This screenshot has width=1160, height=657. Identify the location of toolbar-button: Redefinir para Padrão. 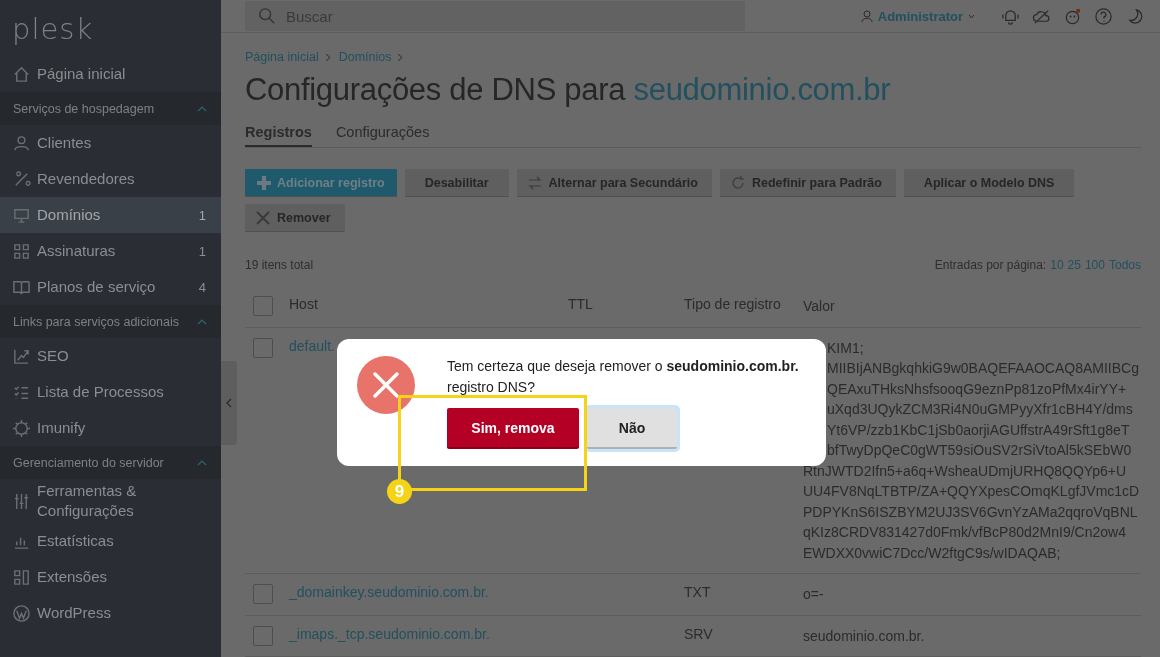
(807, 183).